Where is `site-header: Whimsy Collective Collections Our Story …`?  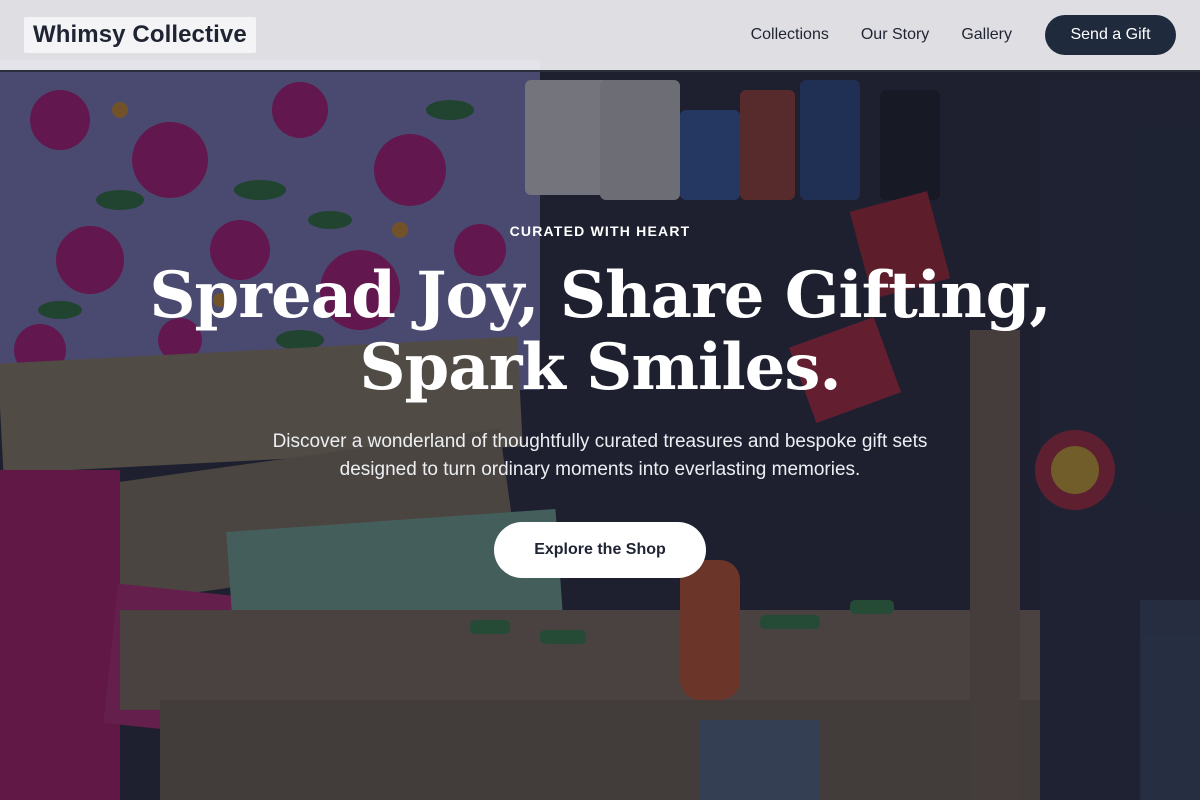
site-header: Whimsy Collective Collections Our Story … is located at coordinates (600, 36).